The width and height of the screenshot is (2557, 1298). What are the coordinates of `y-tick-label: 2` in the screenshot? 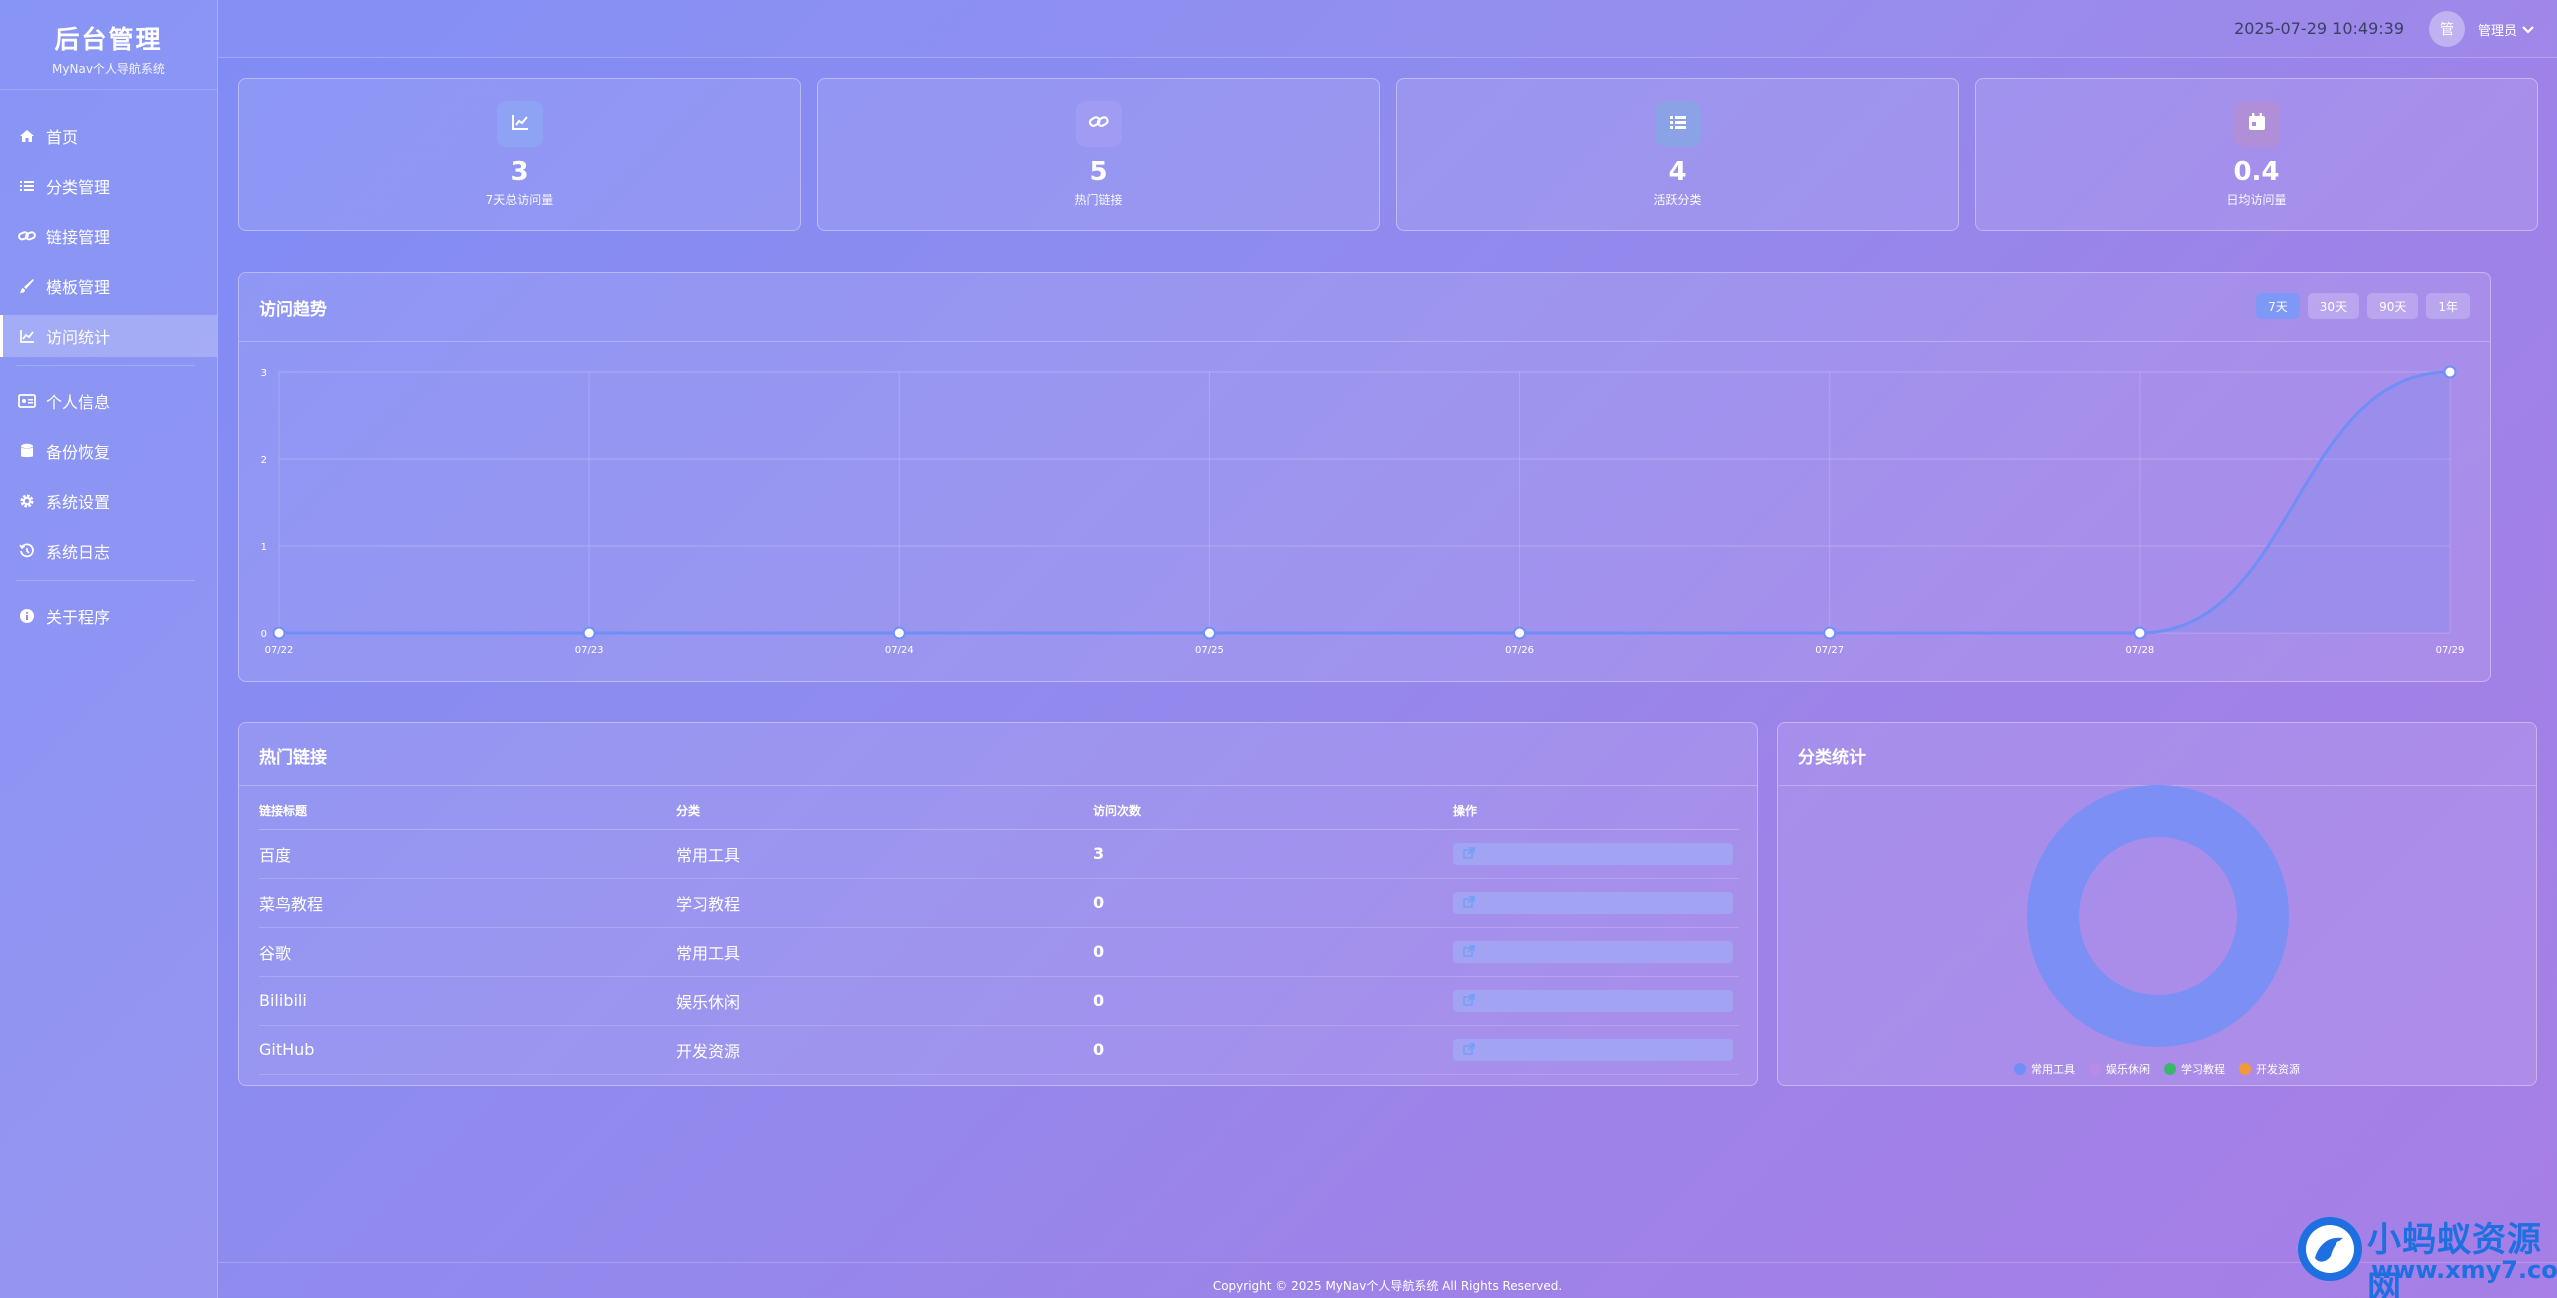 It's located at (264, 460).